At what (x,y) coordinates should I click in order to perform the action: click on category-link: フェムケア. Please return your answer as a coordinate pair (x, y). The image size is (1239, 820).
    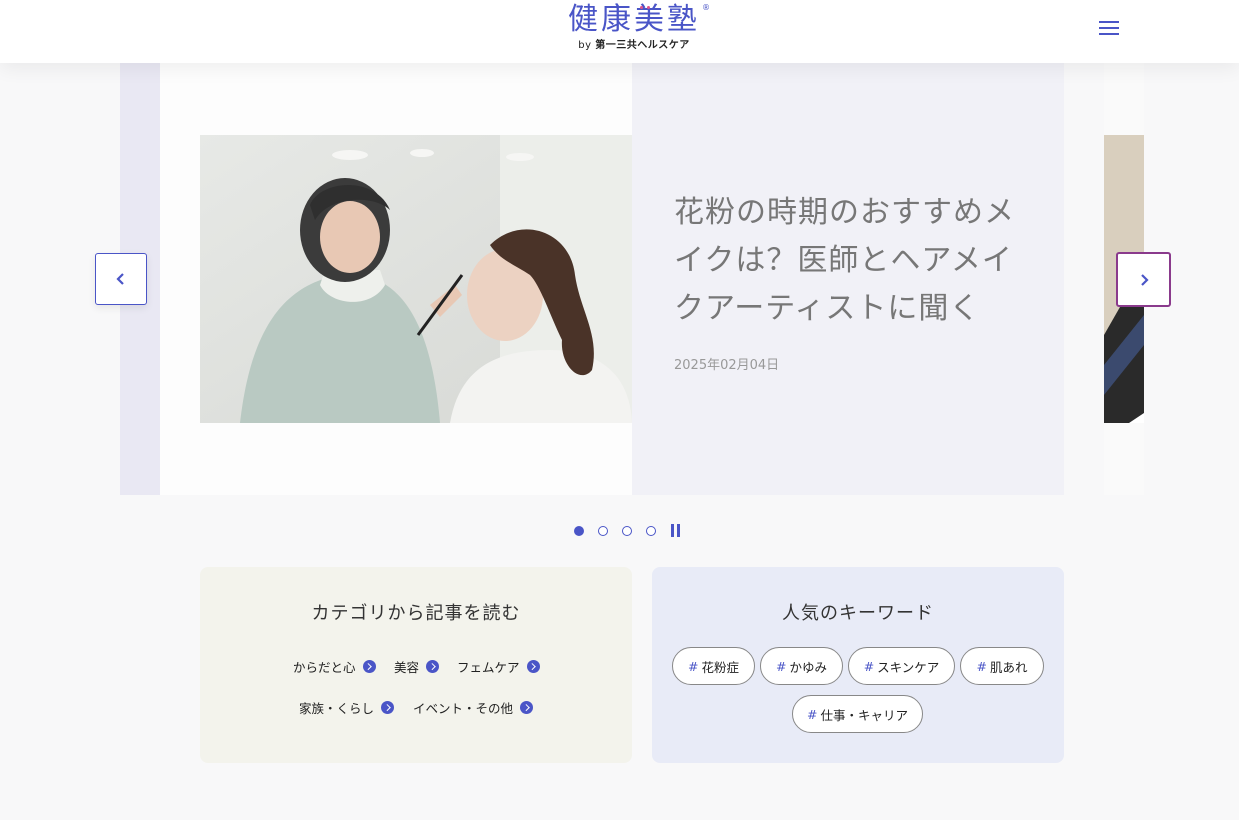
    Looking at the image, I should click on (498, 666).